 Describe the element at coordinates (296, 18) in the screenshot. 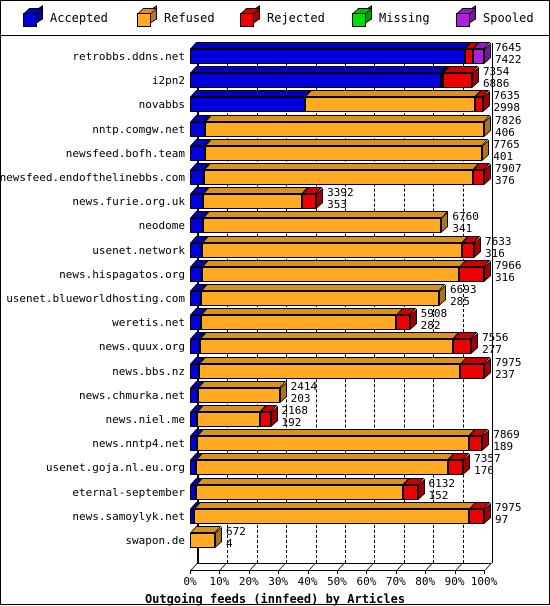

I see `legend-label: Rejected` at that location.